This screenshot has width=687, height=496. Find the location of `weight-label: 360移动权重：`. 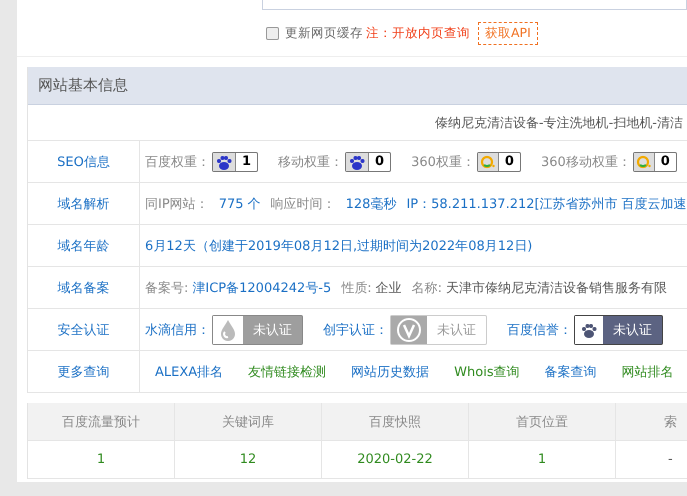

weight-label: 360移动权重： is located at coordinates (585, 162).